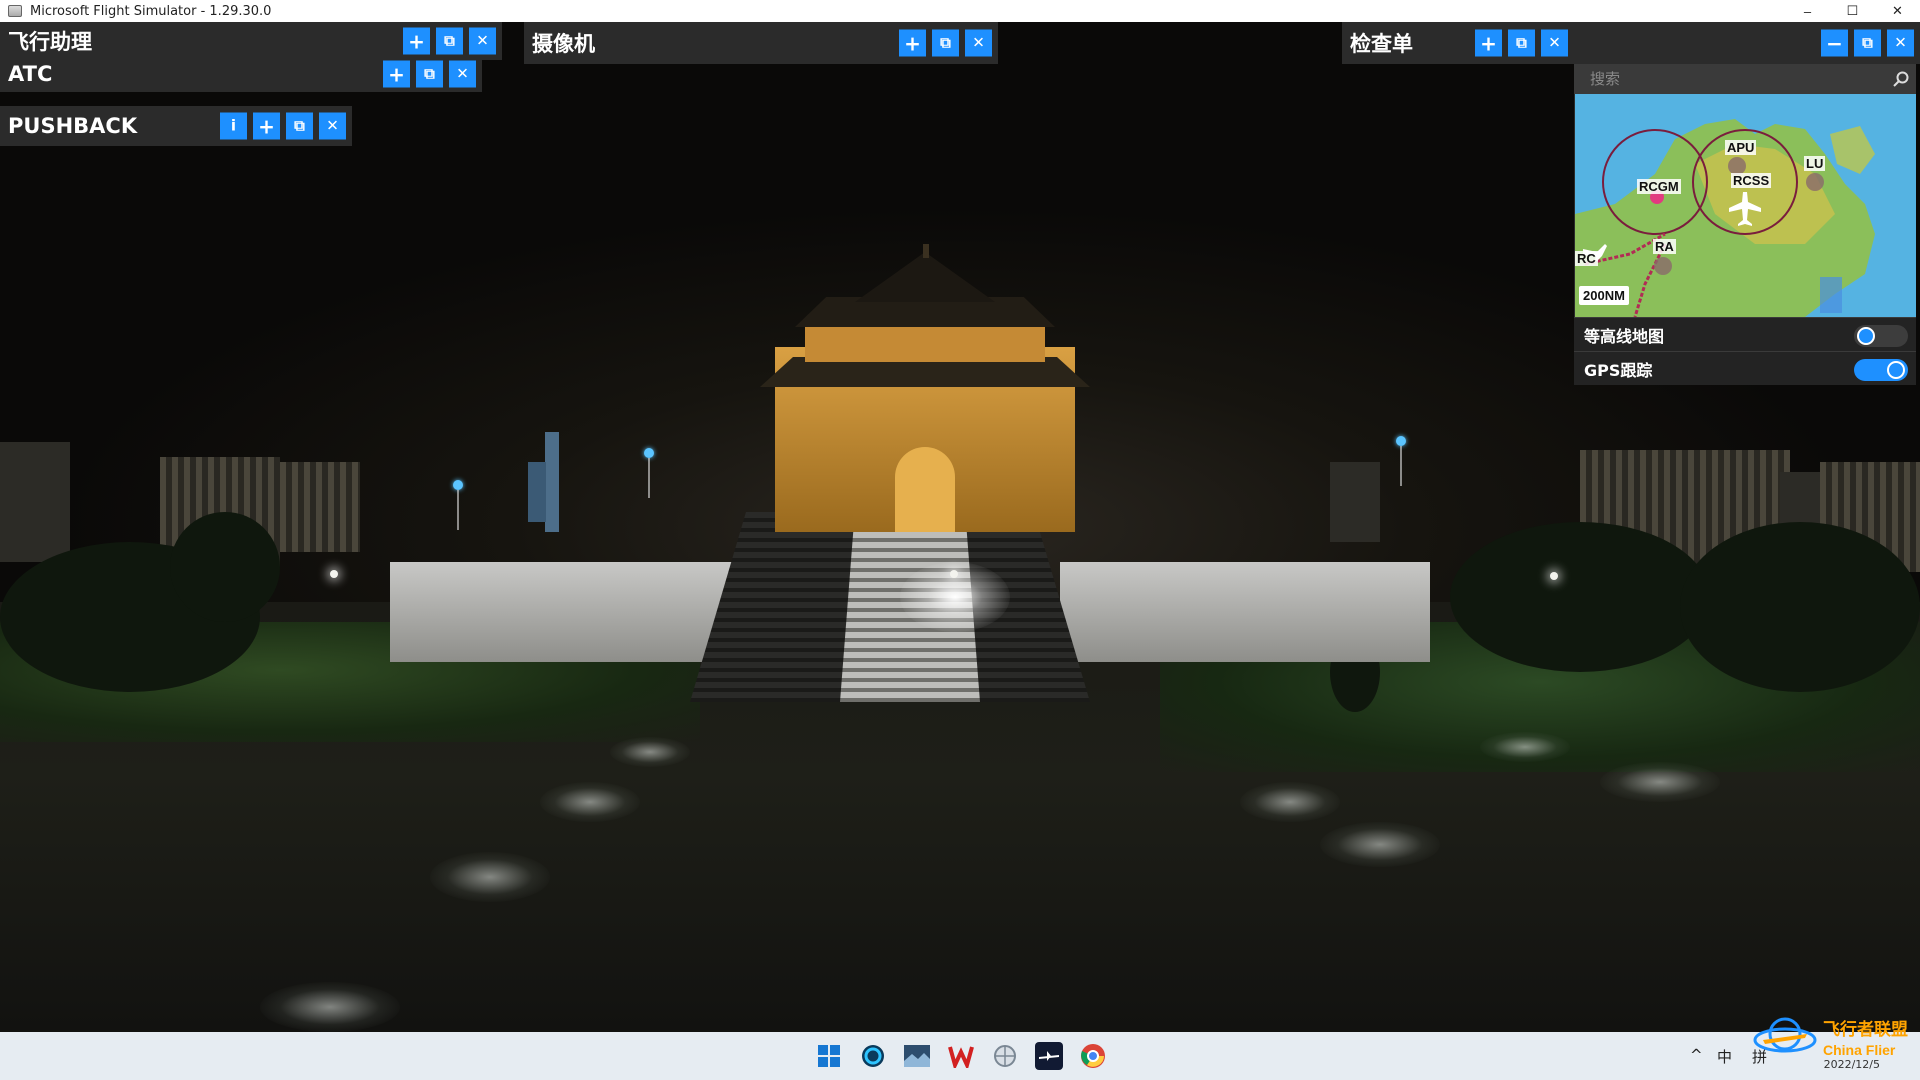 The height and width of the screenshot is (1080, 1920). Describe the element at coordinates (917, 1056) in the screenshot. I see `photos-app-icon` at that location.